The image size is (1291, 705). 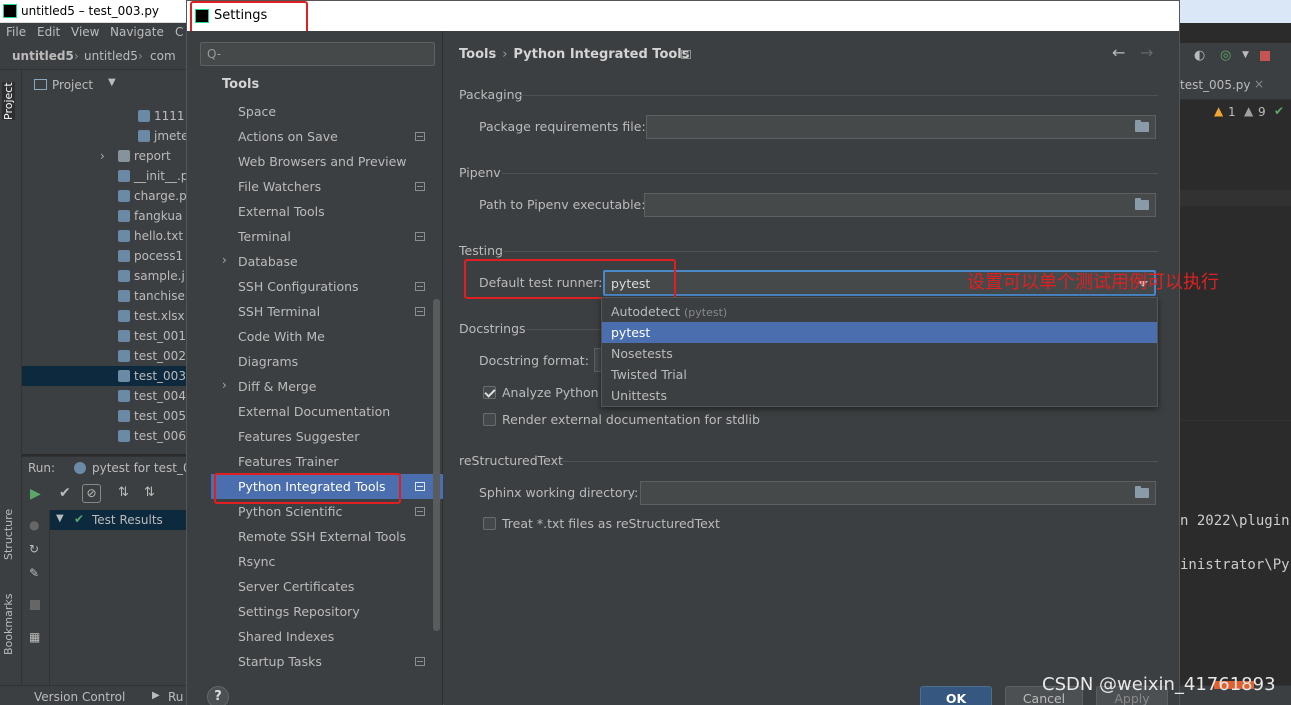 What do you see at coordinates (327, 286) in the screenshot?
I see `nav-item-ssh-configurations: SSH Configurations` at bounding box center [327, 286].